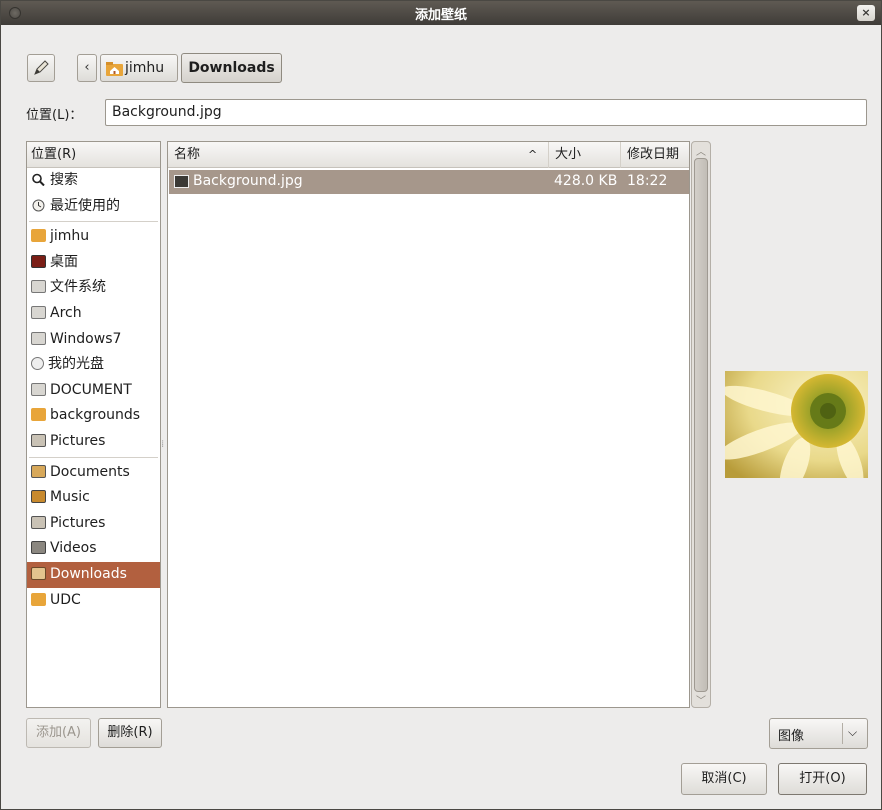  What do you see at coordinates (37, 364) in the screenshot?
I see `cdrom-icon` at bounding box center [37, 364].